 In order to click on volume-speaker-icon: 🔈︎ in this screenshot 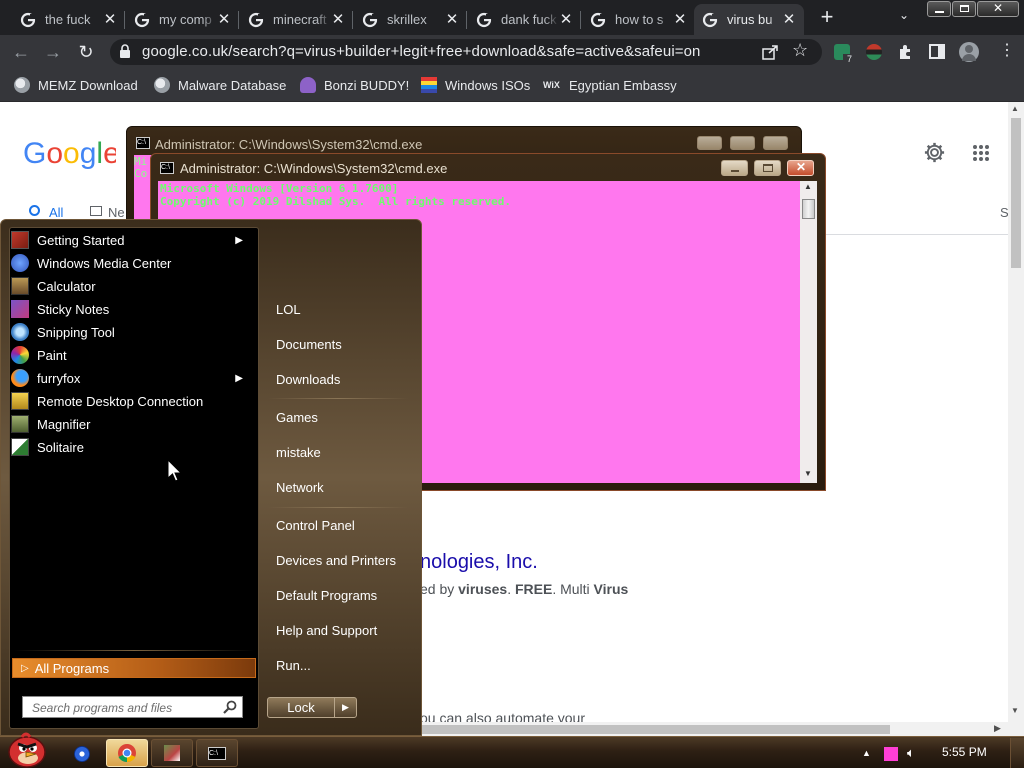, I will do `click(911, 753)`.